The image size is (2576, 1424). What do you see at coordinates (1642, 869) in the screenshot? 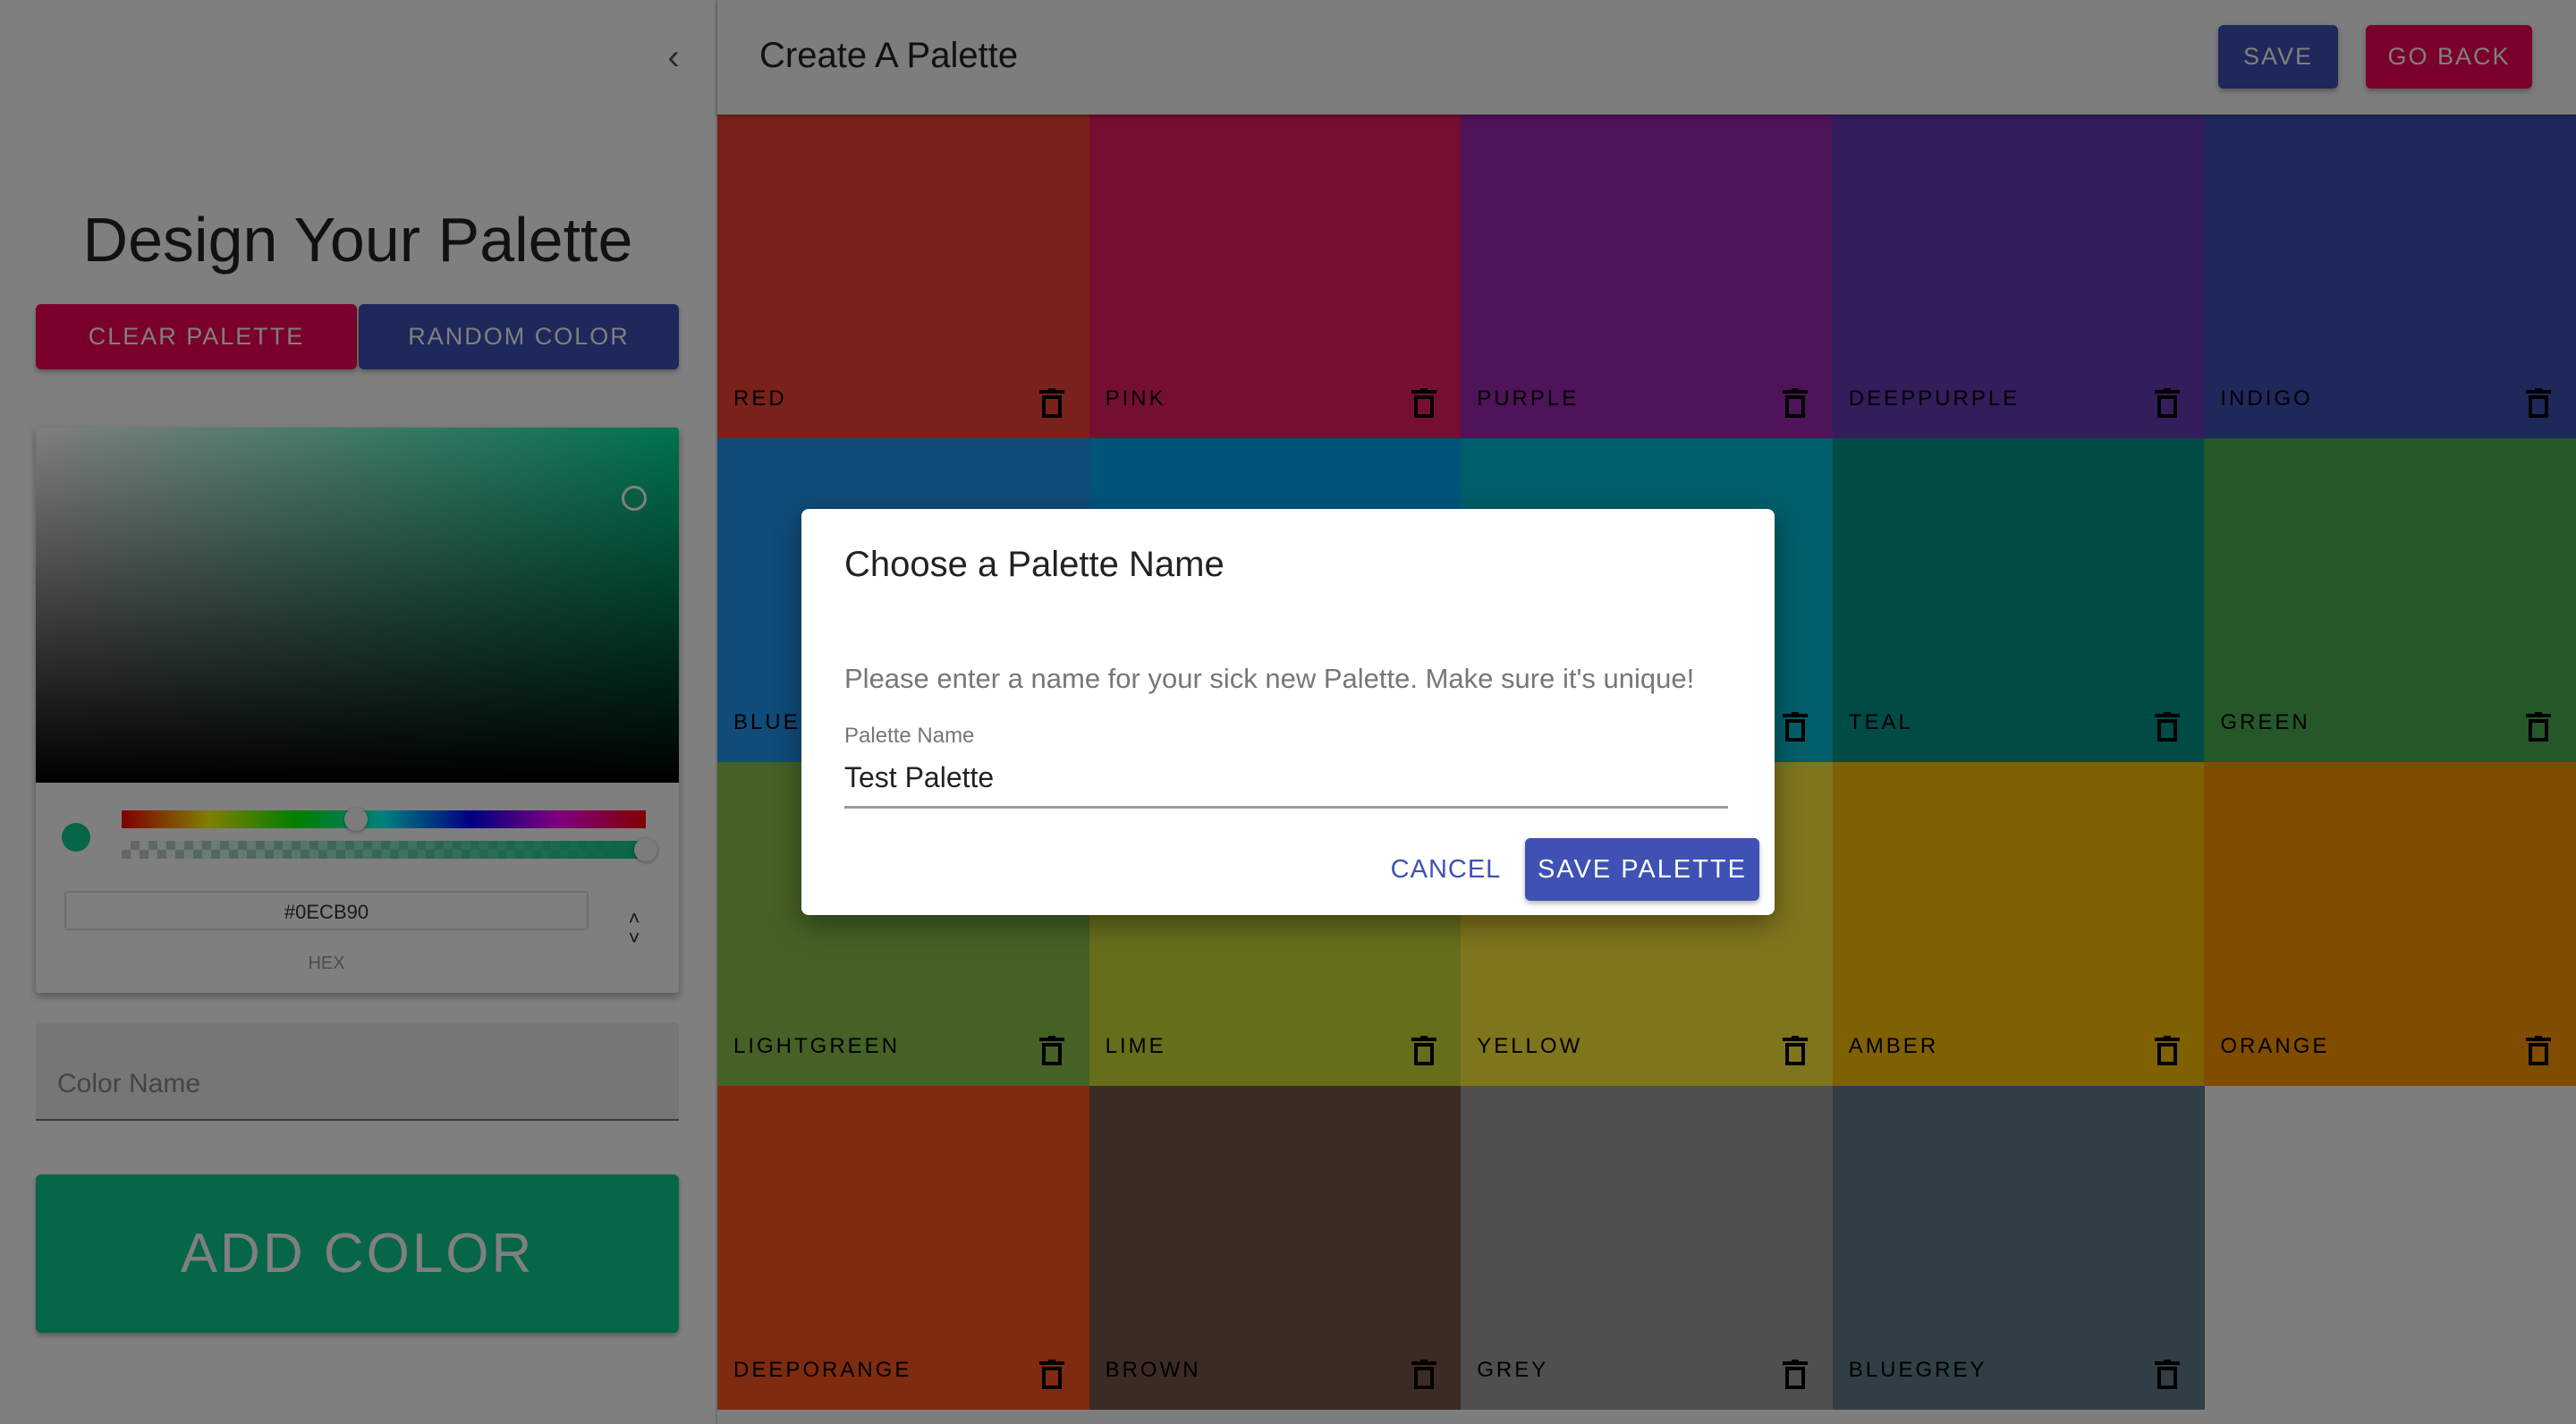
I see `save-palette-button: SAVE PALETTE` at bounding box center [1642, 869].